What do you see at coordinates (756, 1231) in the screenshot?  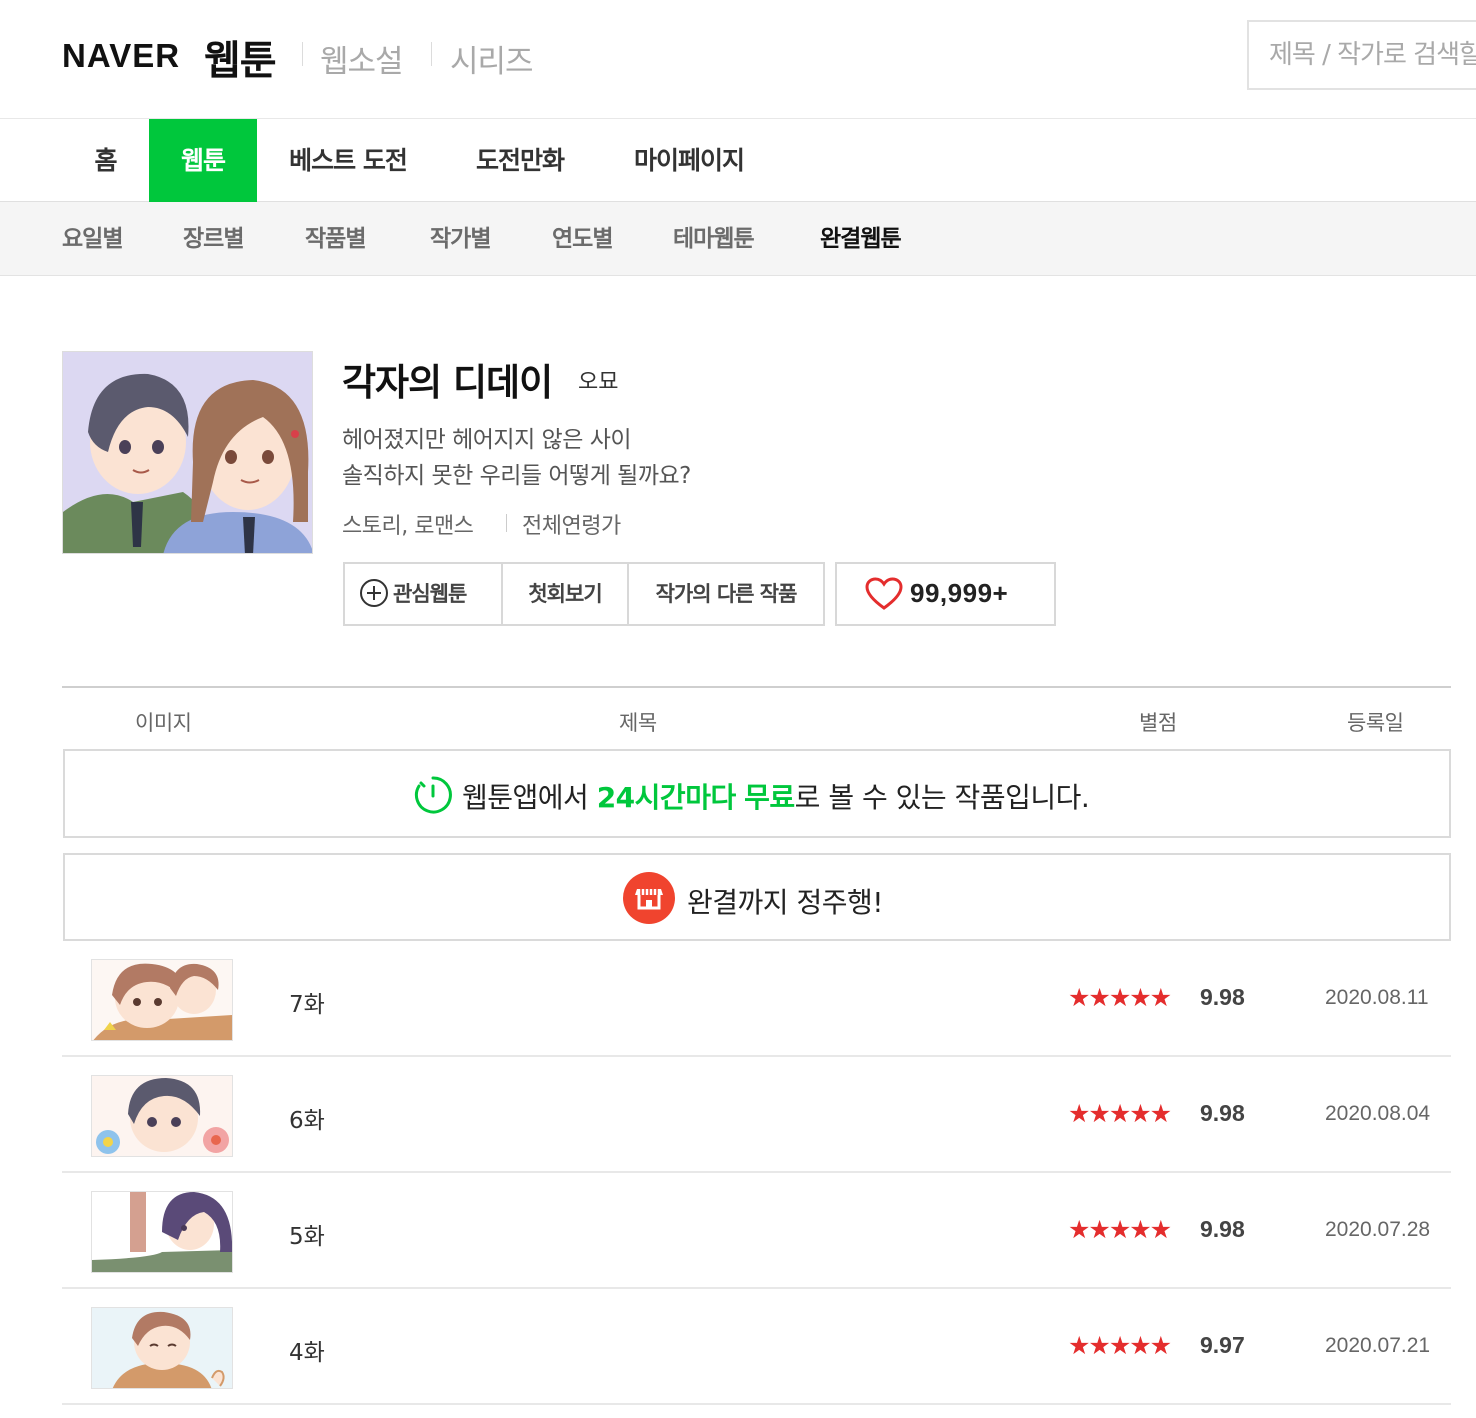 I see `episode-row: 5화 ★★★★★ 9.98 2020.07.28` at bounding box center [756, 1231].